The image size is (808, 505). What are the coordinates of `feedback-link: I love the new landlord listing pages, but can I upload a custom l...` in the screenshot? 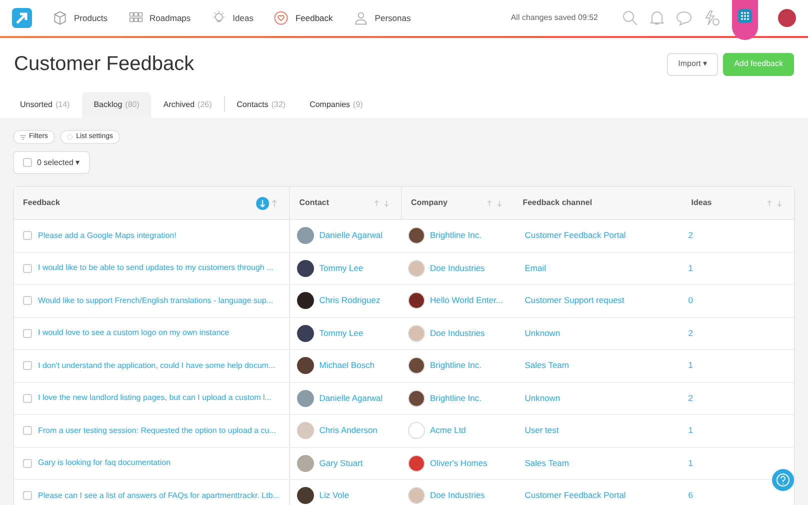 It's located at (155, 398).